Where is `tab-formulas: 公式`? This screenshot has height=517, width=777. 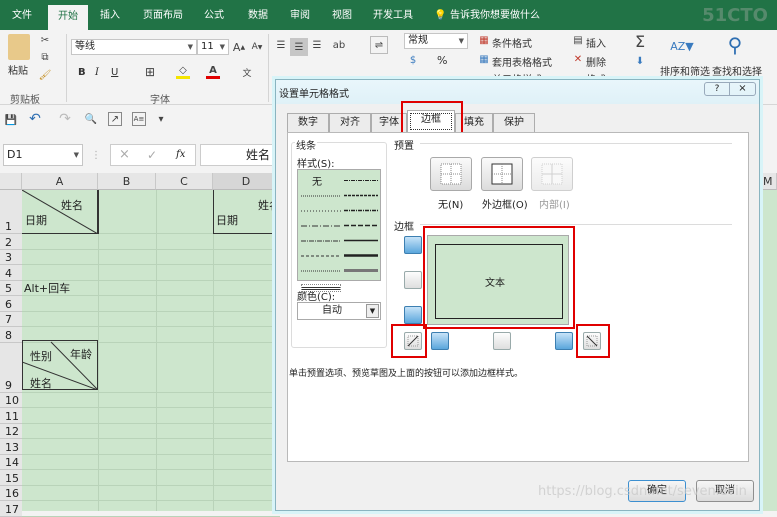 tab-formulas: 公式 is located at coordinates (214, 15).